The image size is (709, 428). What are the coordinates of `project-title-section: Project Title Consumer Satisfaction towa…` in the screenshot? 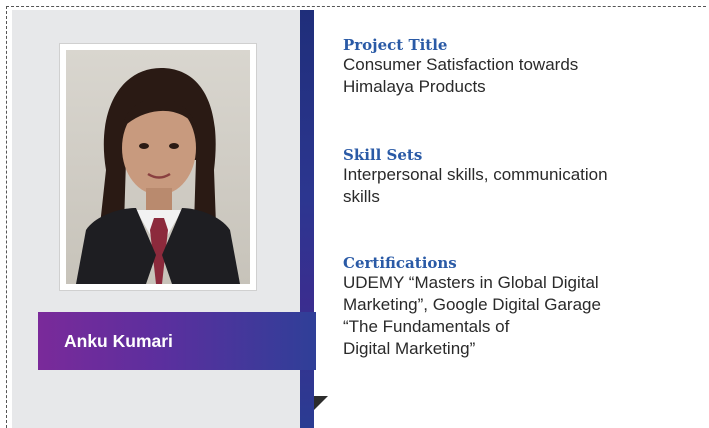 It's located at (523, 67).